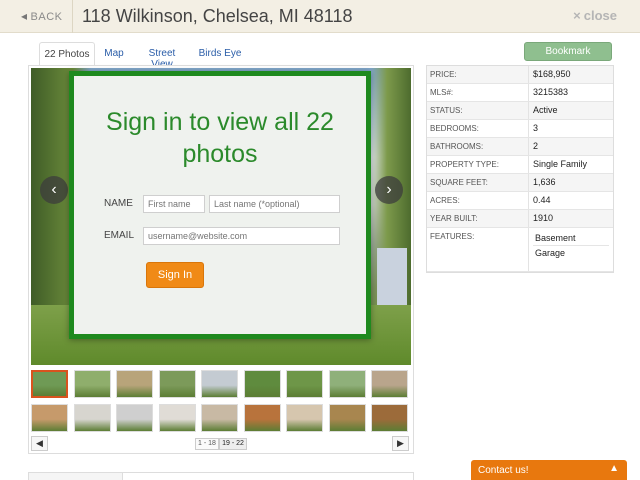 The height and width of the screenshot is (480, 640). What do you see at coordinates (478, 164) in the screenshot?
I see `detail-key: PROPERTY TYPE:` at bounding box center [478, 164].